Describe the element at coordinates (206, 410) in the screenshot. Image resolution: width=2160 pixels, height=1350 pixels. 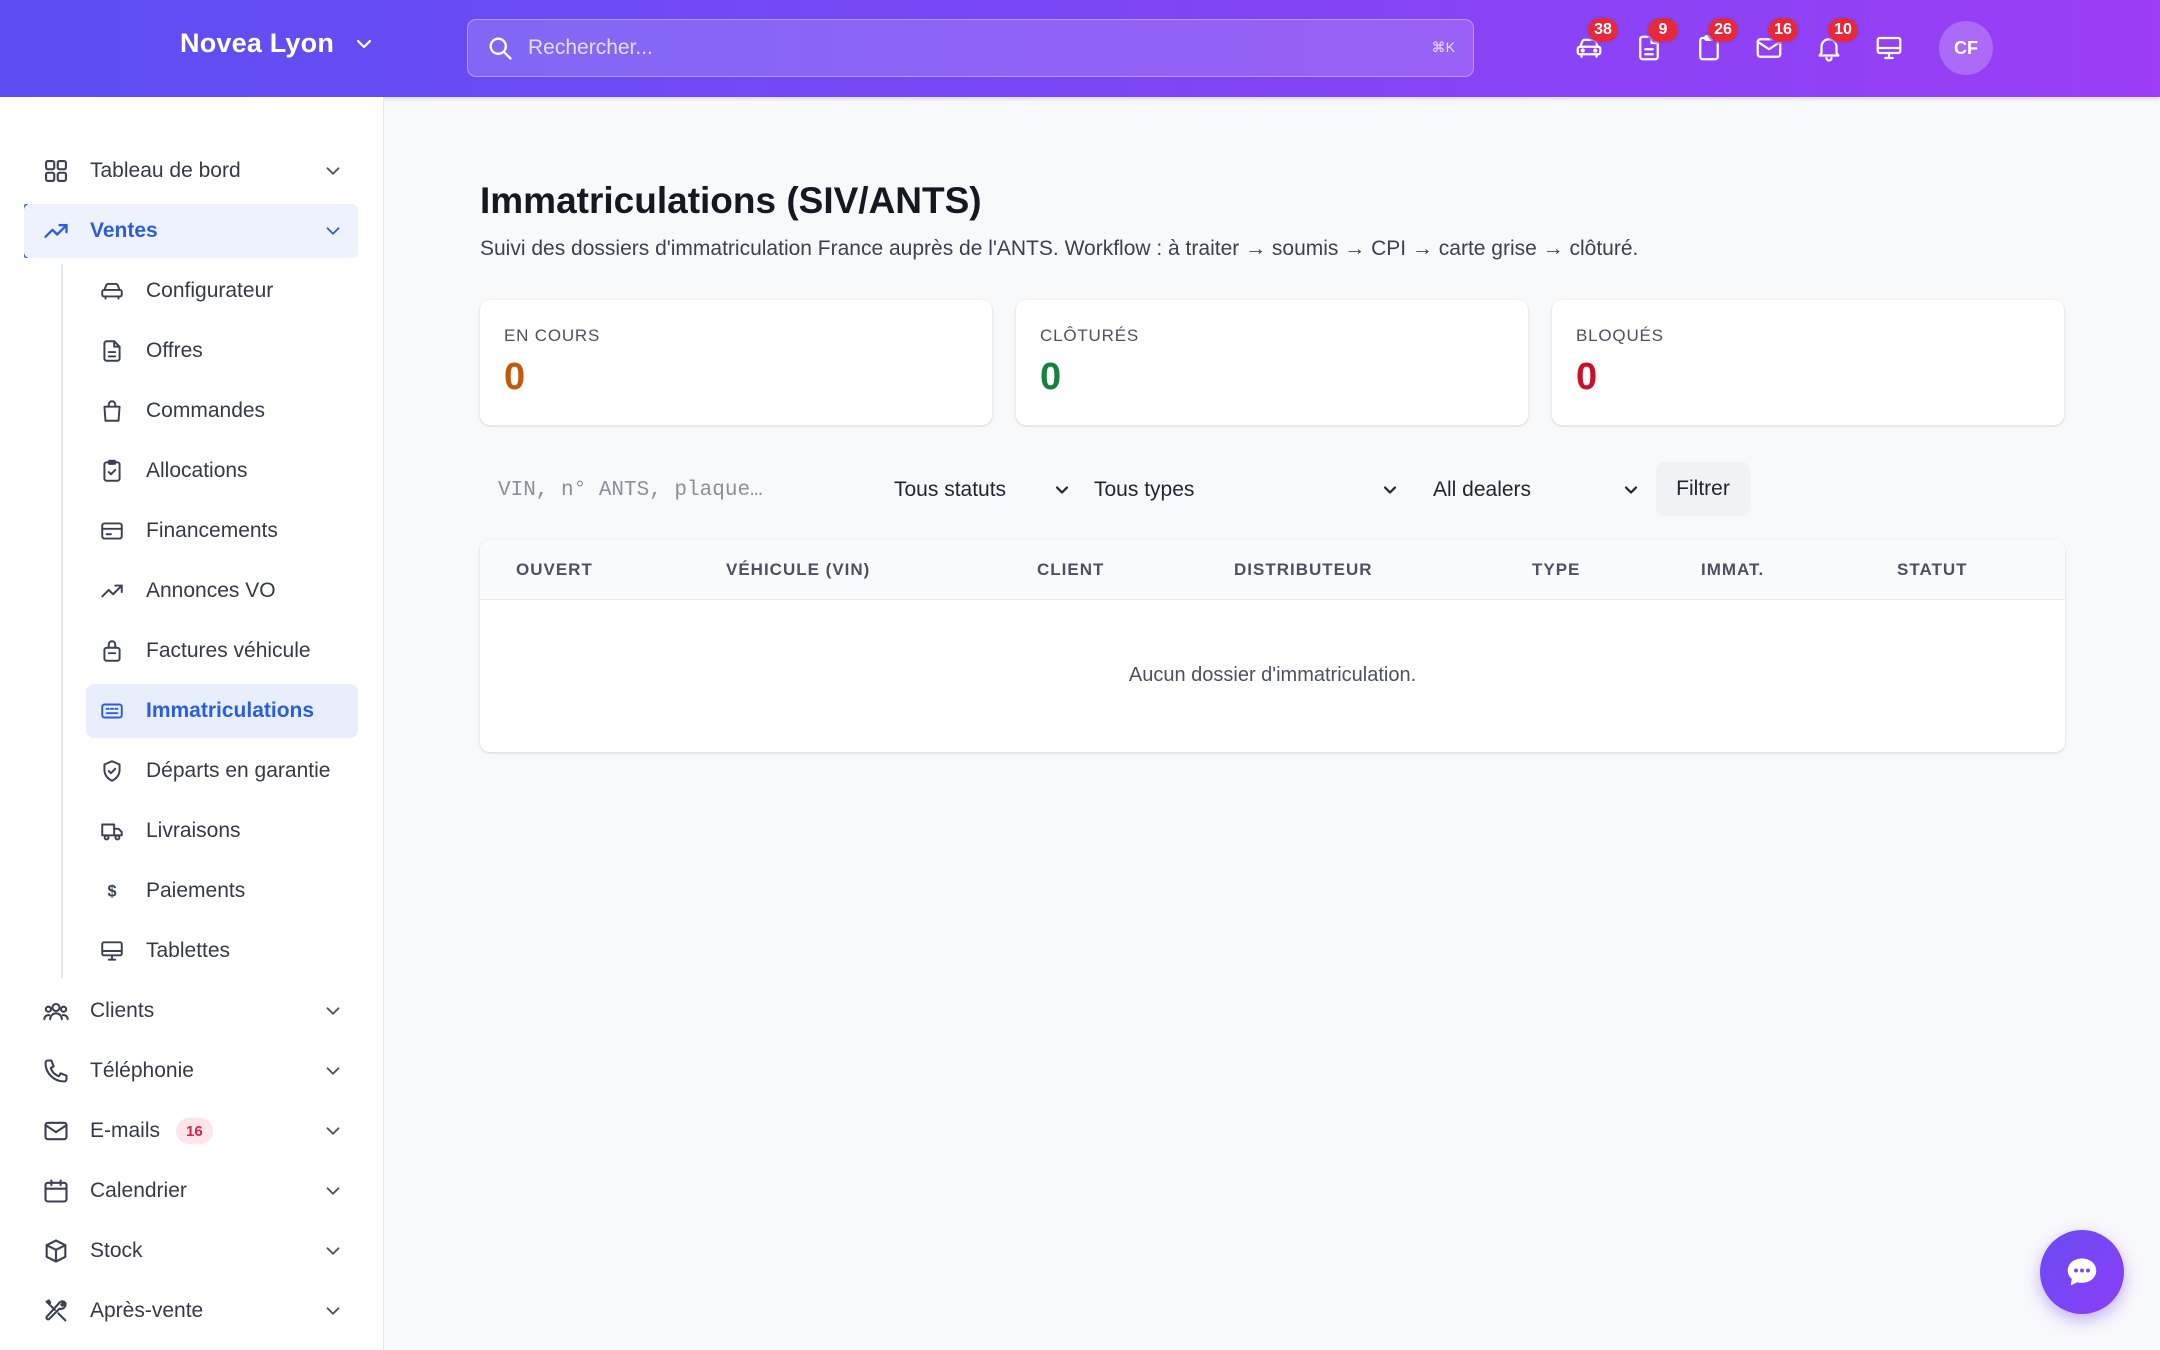
I see `sidebar-item-label: Commandes` at that location.